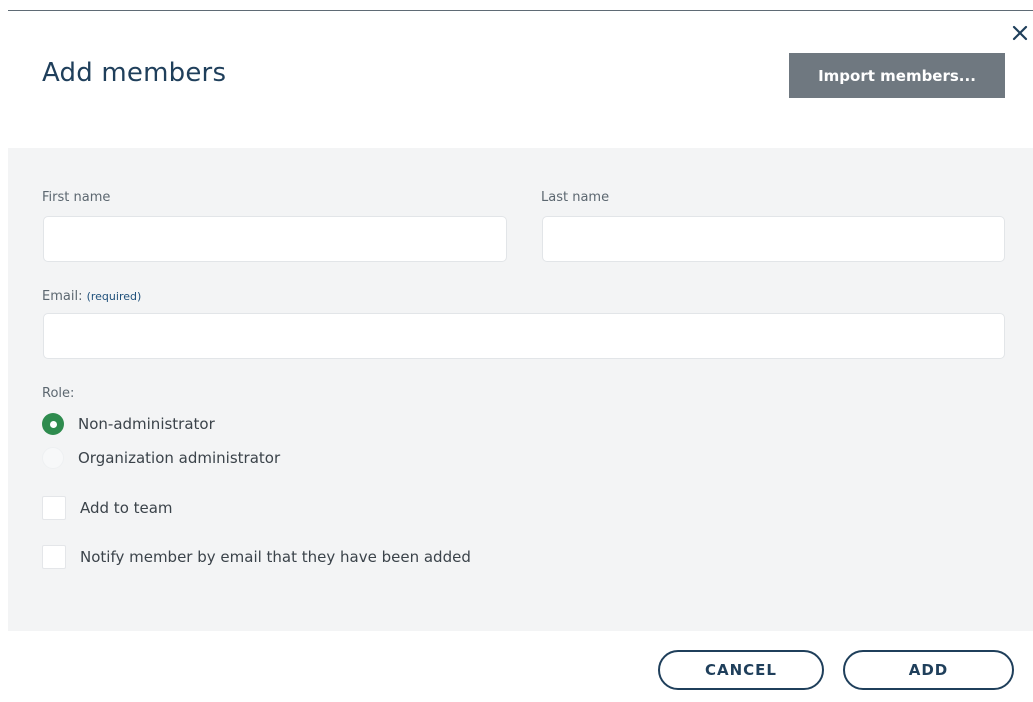 The height and width of the screenshot is (702, 1033). What do you see at coordinates (134, 73) in the screenshot?
I see `dialog-title: Add members` at bounding box center [134, 73].